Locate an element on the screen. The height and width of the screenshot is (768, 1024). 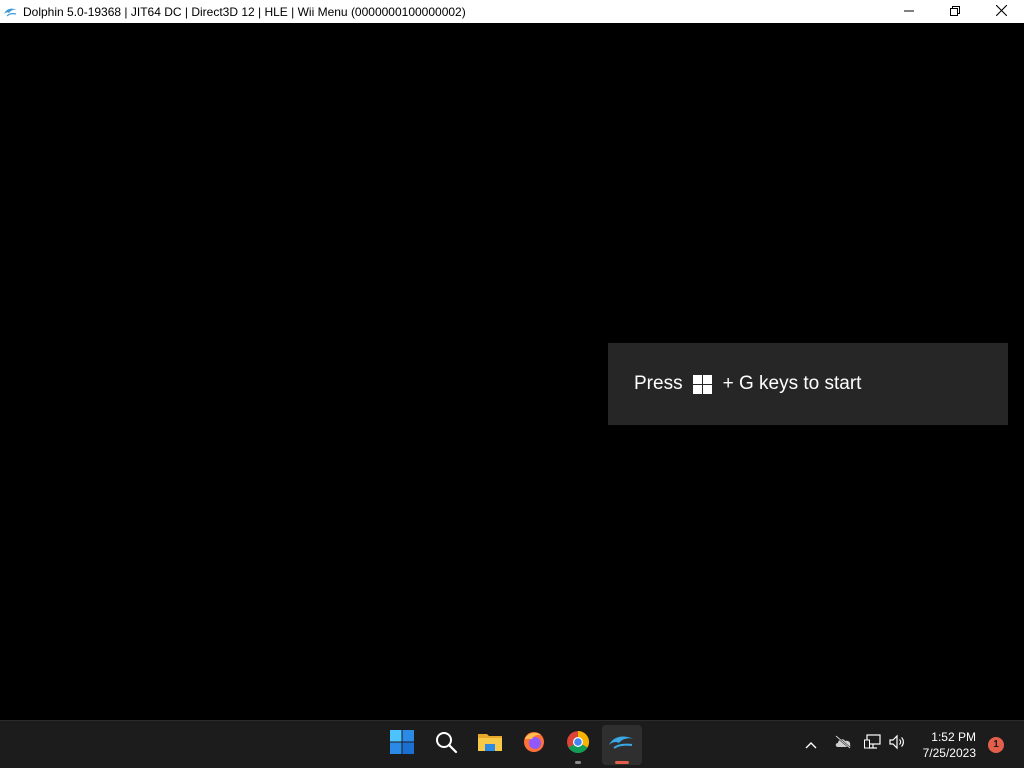
volume-icon is located at coordinates (897, 744).